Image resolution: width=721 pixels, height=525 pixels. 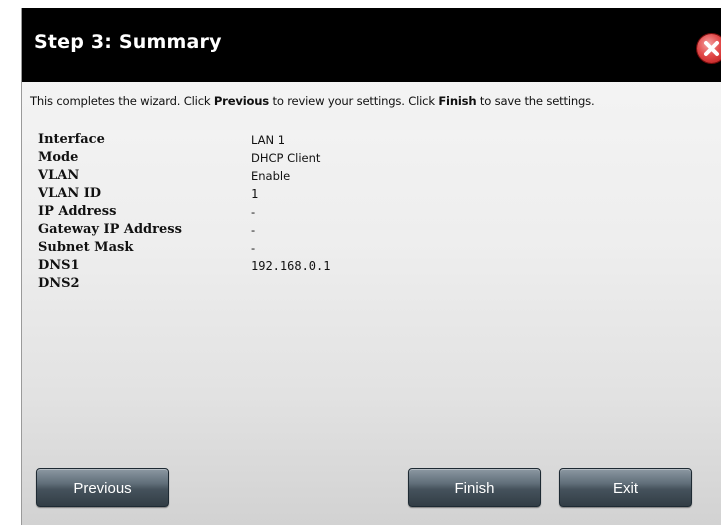 What do you see at coordinates (338, 177) in the screenshot?
I see `summary-row-vlan: VLAN Enable` at bounding box center [338, 177].